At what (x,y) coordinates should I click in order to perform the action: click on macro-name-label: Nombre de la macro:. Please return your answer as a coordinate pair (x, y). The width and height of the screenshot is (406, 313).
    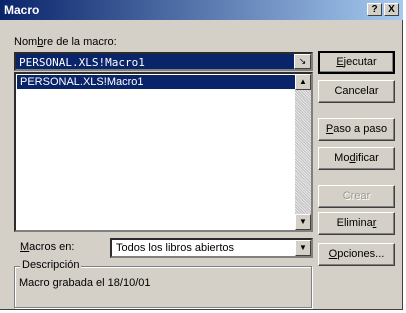
    Looking at the image, I should click on (65, 42).